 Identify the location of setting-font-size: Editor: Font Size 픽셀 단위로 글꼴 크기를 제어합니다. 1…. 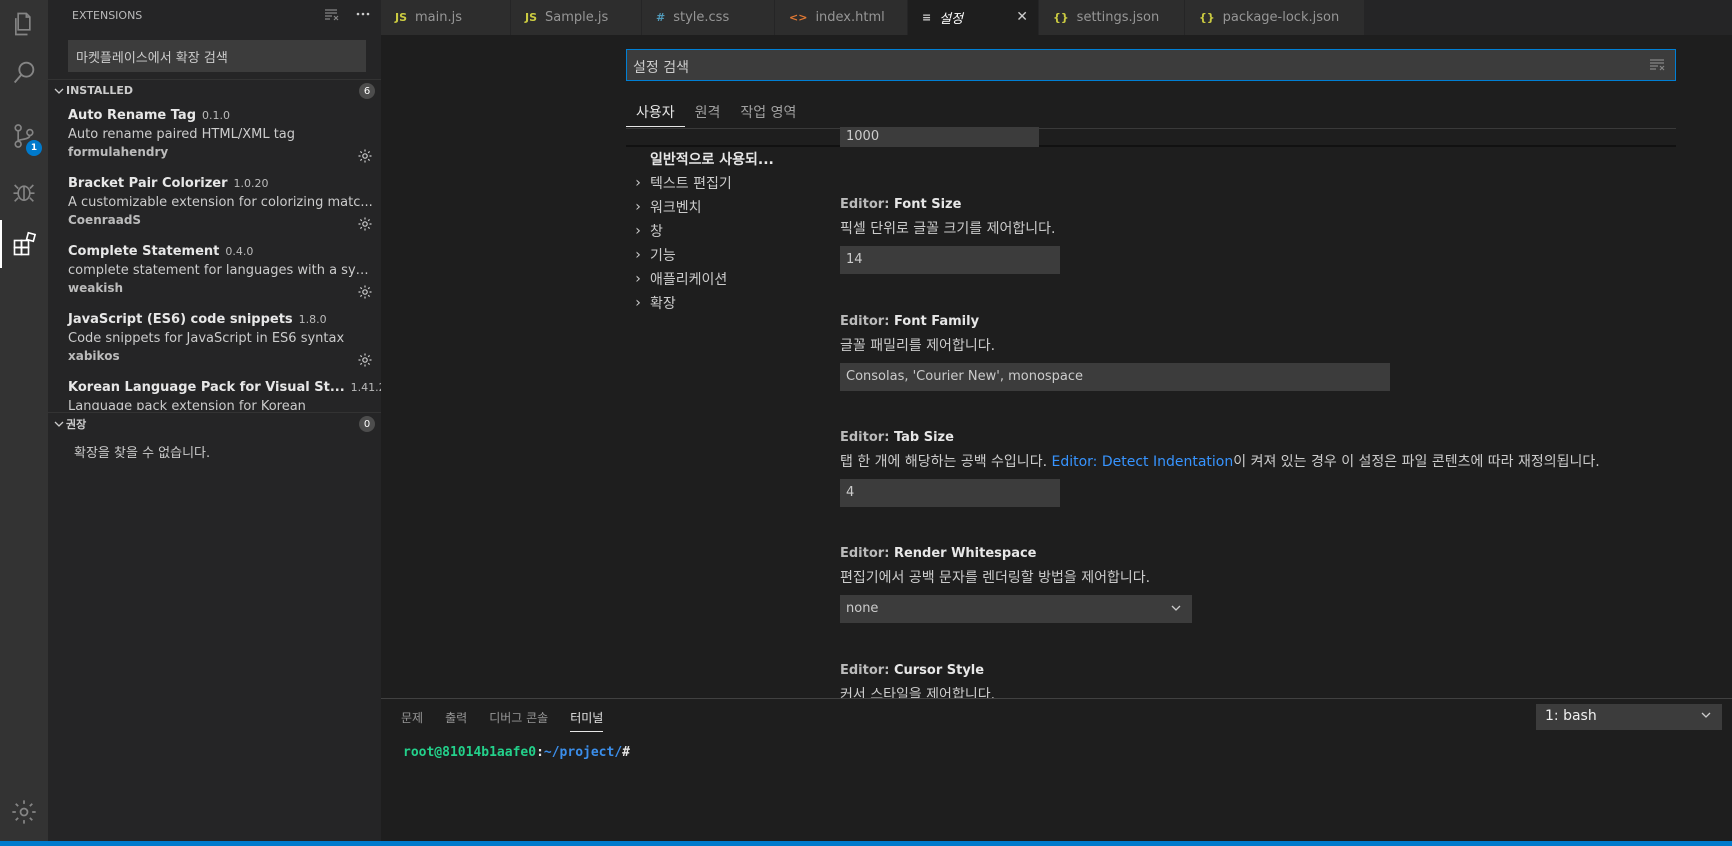
(950, 235).